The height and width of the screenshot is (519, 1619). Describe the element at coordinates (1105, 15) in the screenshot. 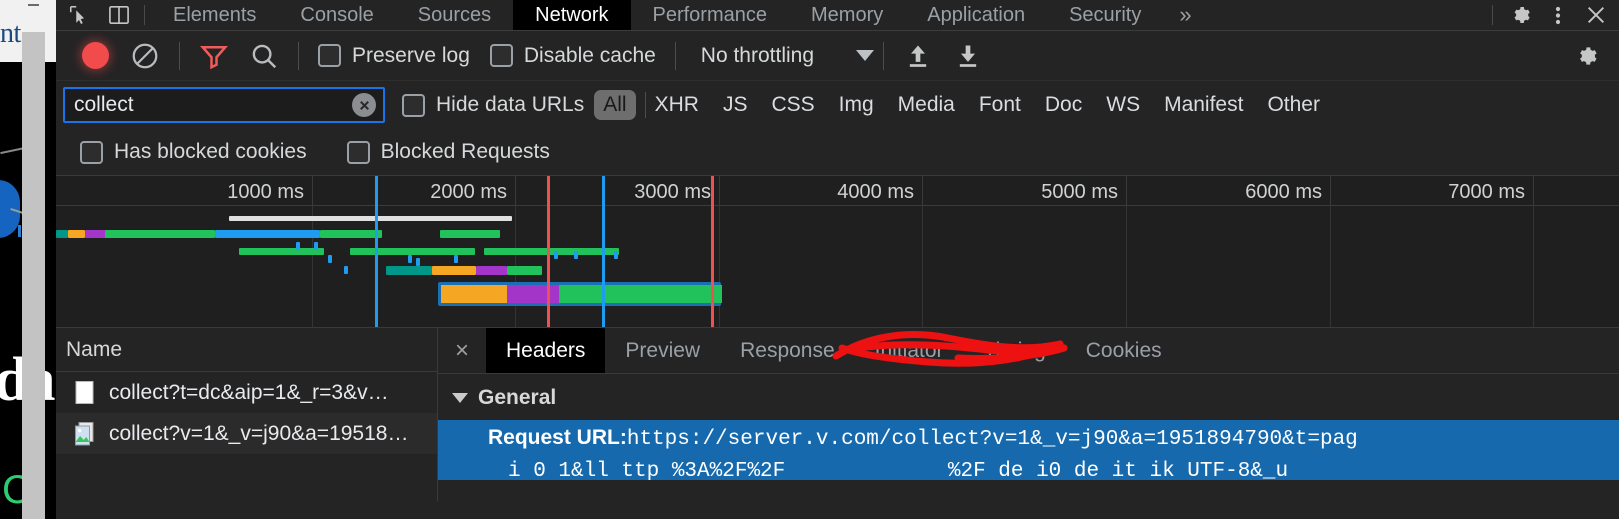

I see `tab-security: Security` at that location.